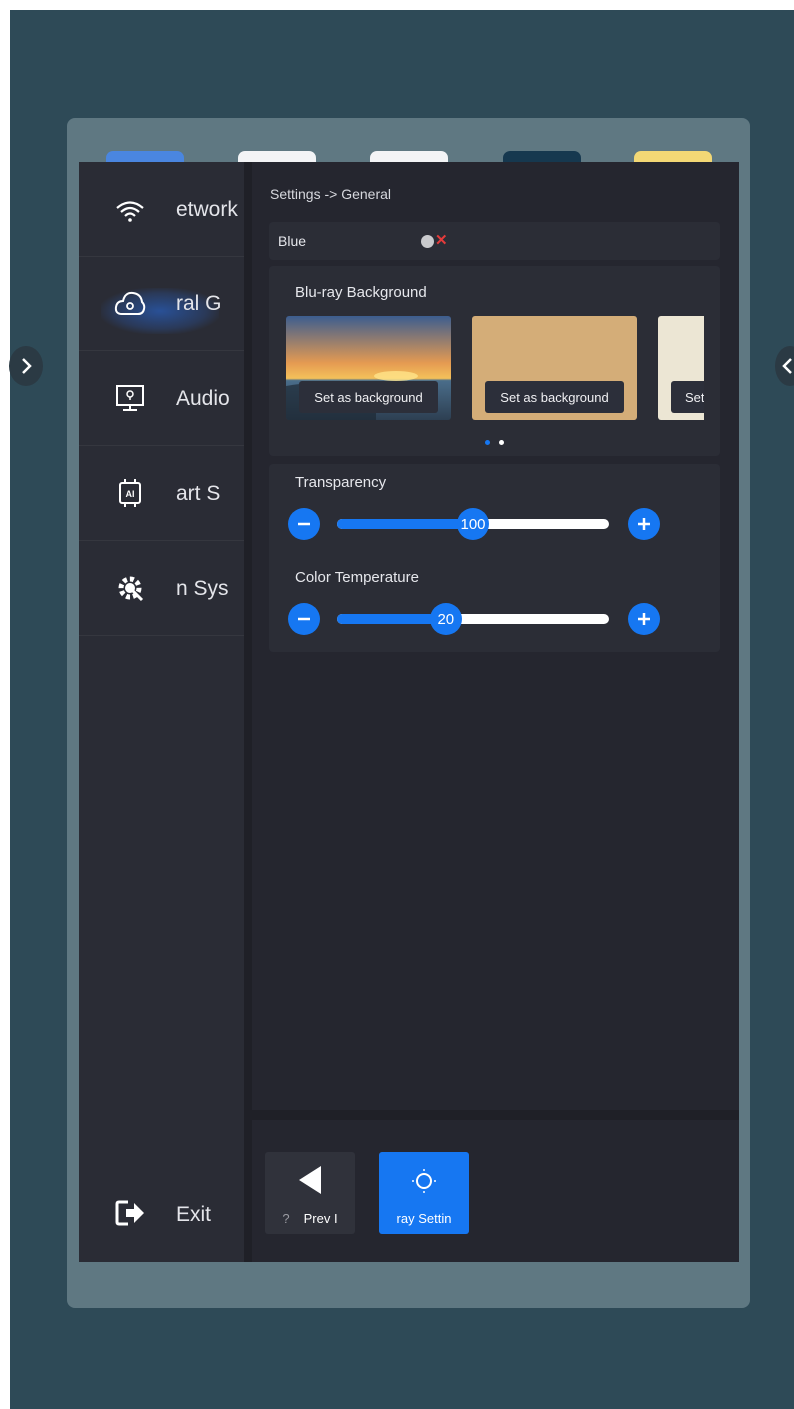 The height and width of the screenshot is (1409, 794). I want to click on color-temperature-label: Color Temperature, so click(357, 577).